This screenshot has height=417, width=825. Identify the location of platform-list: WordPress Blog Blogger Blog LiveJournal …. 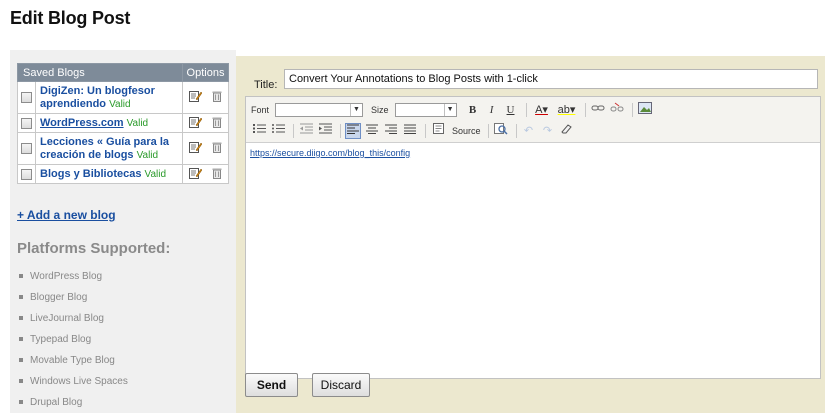
(73, 343).